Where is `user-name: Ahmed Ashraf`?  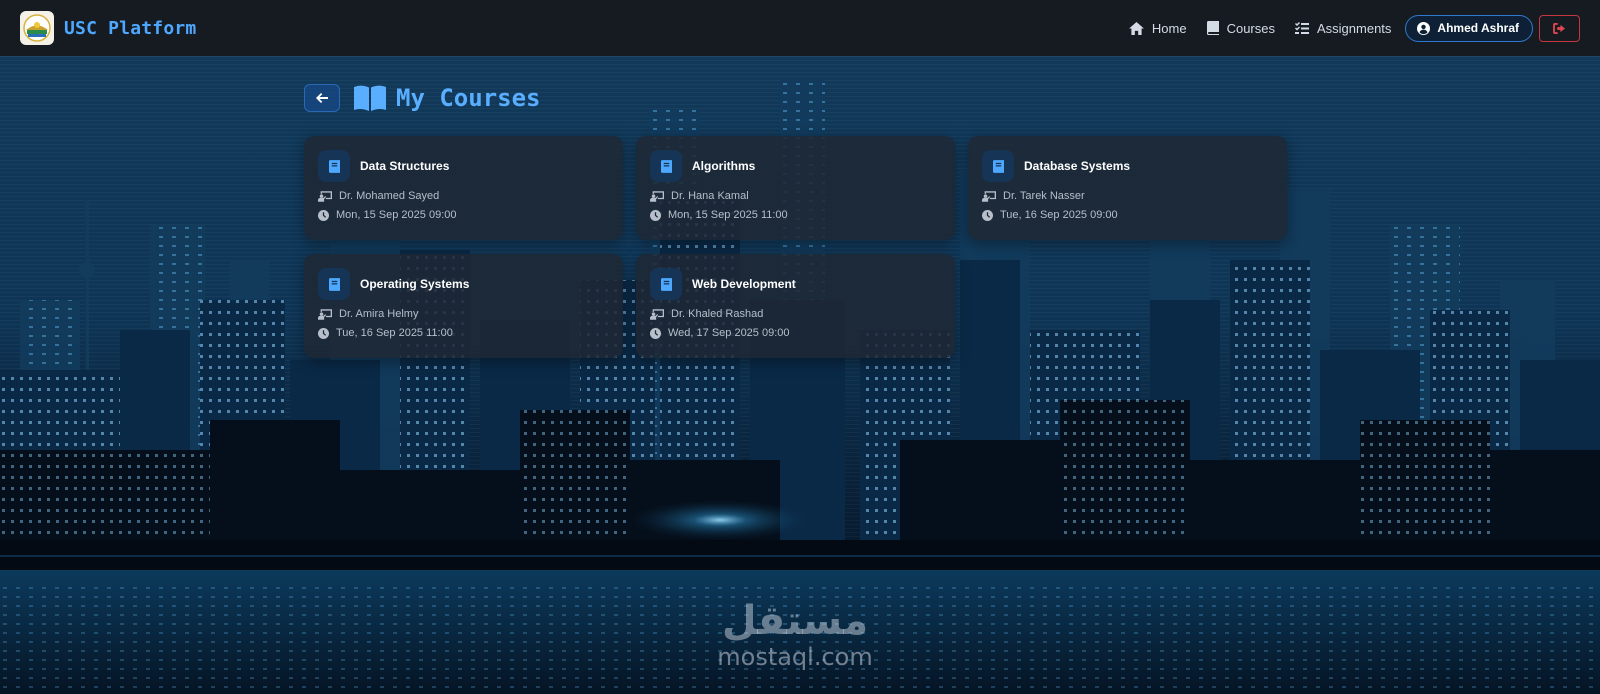
user-name: Ahmed Ashraf is located at coordinates (1478, 28).